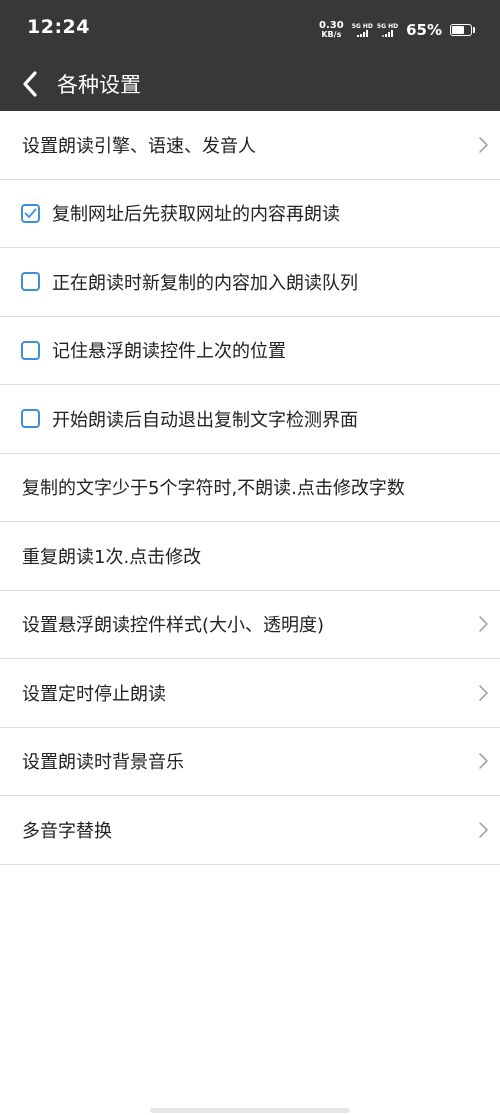 The height and width of the screenshot is (1115, 500). Describe the element at coordinates (99, 85) in the screenshot. I see `page-title: 各种设置` at that location.